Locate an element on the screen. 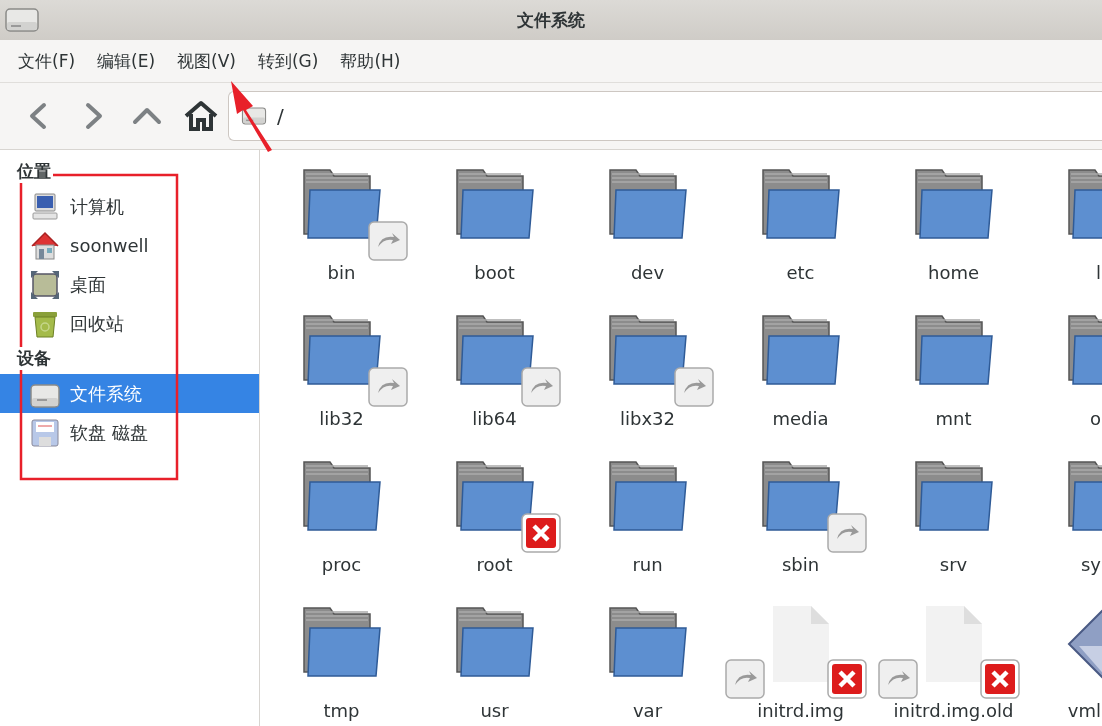 The width and height of the screenshot is (1102, 726). file-name: sy is located at coordinates (1091, 564).